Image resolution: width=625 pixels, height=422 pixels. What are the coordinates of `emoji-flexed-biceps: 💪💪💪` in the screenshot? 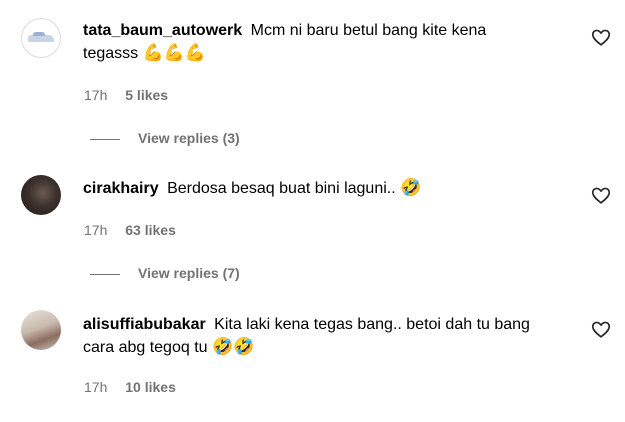 It's located at (174, 53).